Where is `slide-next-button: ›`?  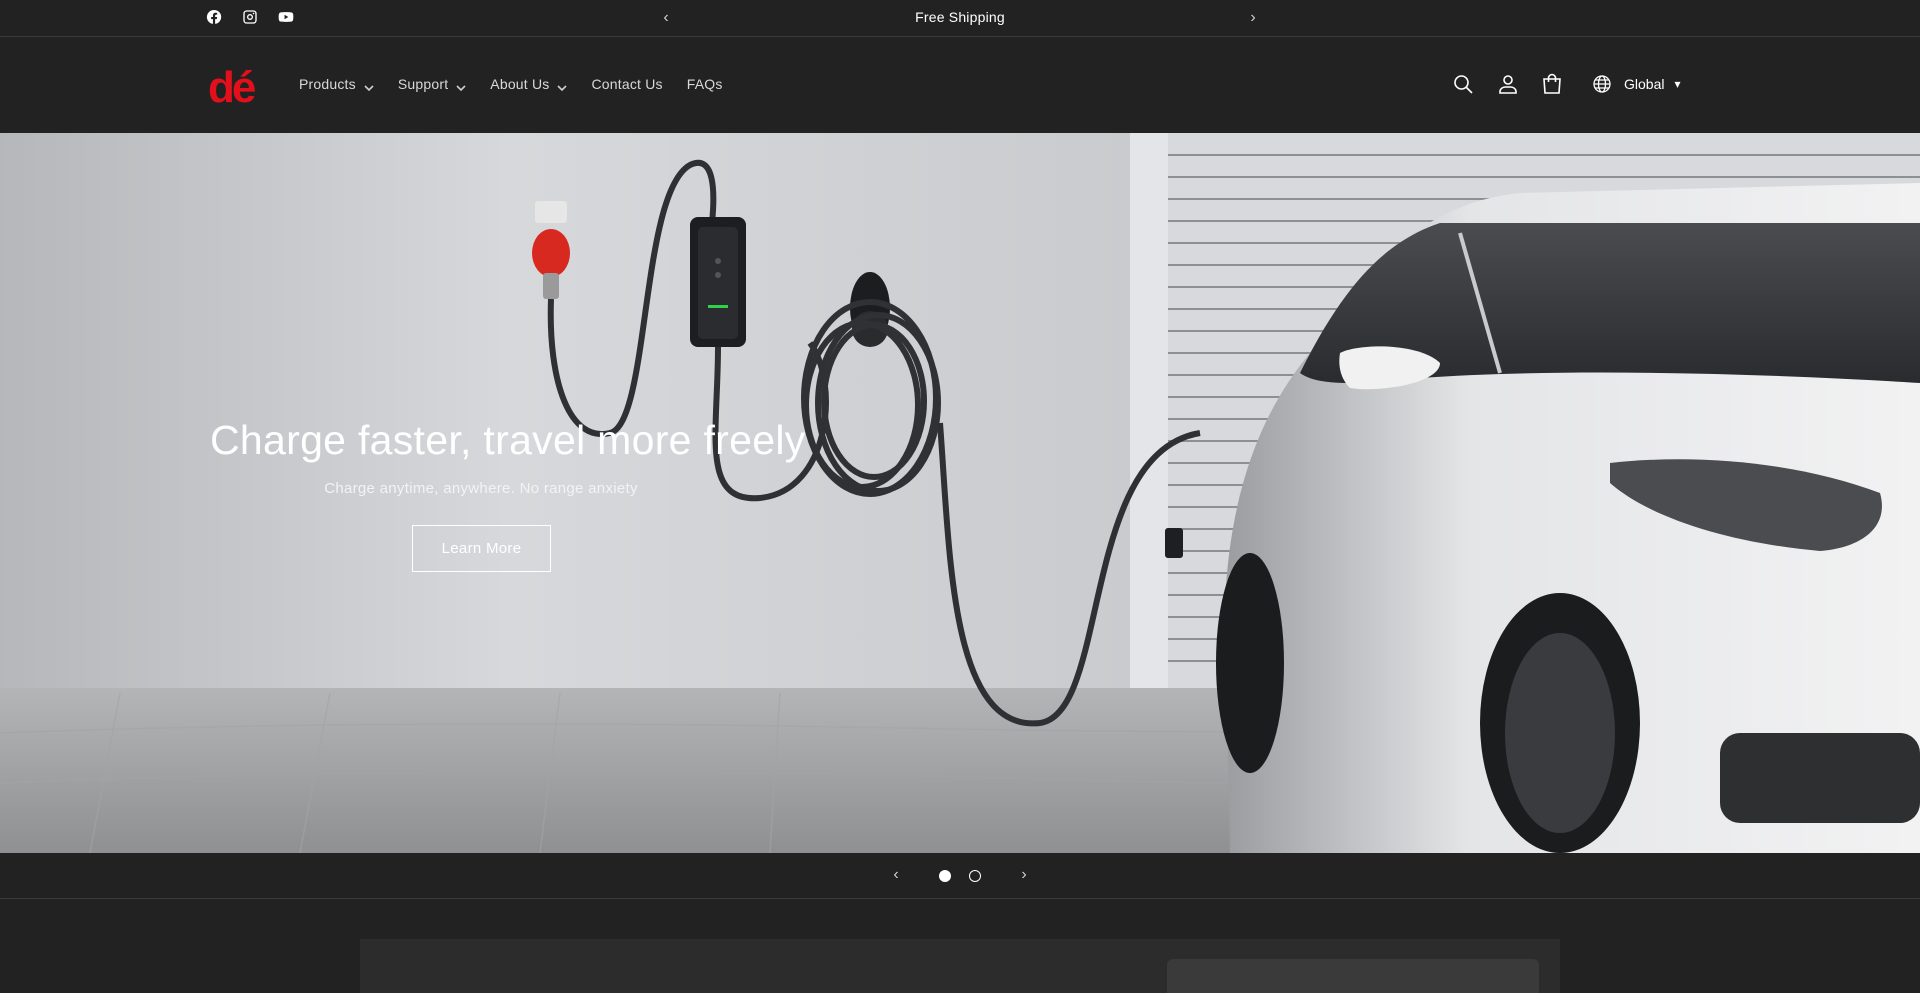
slide-next-button: › is located at coordinates (1024, 875).